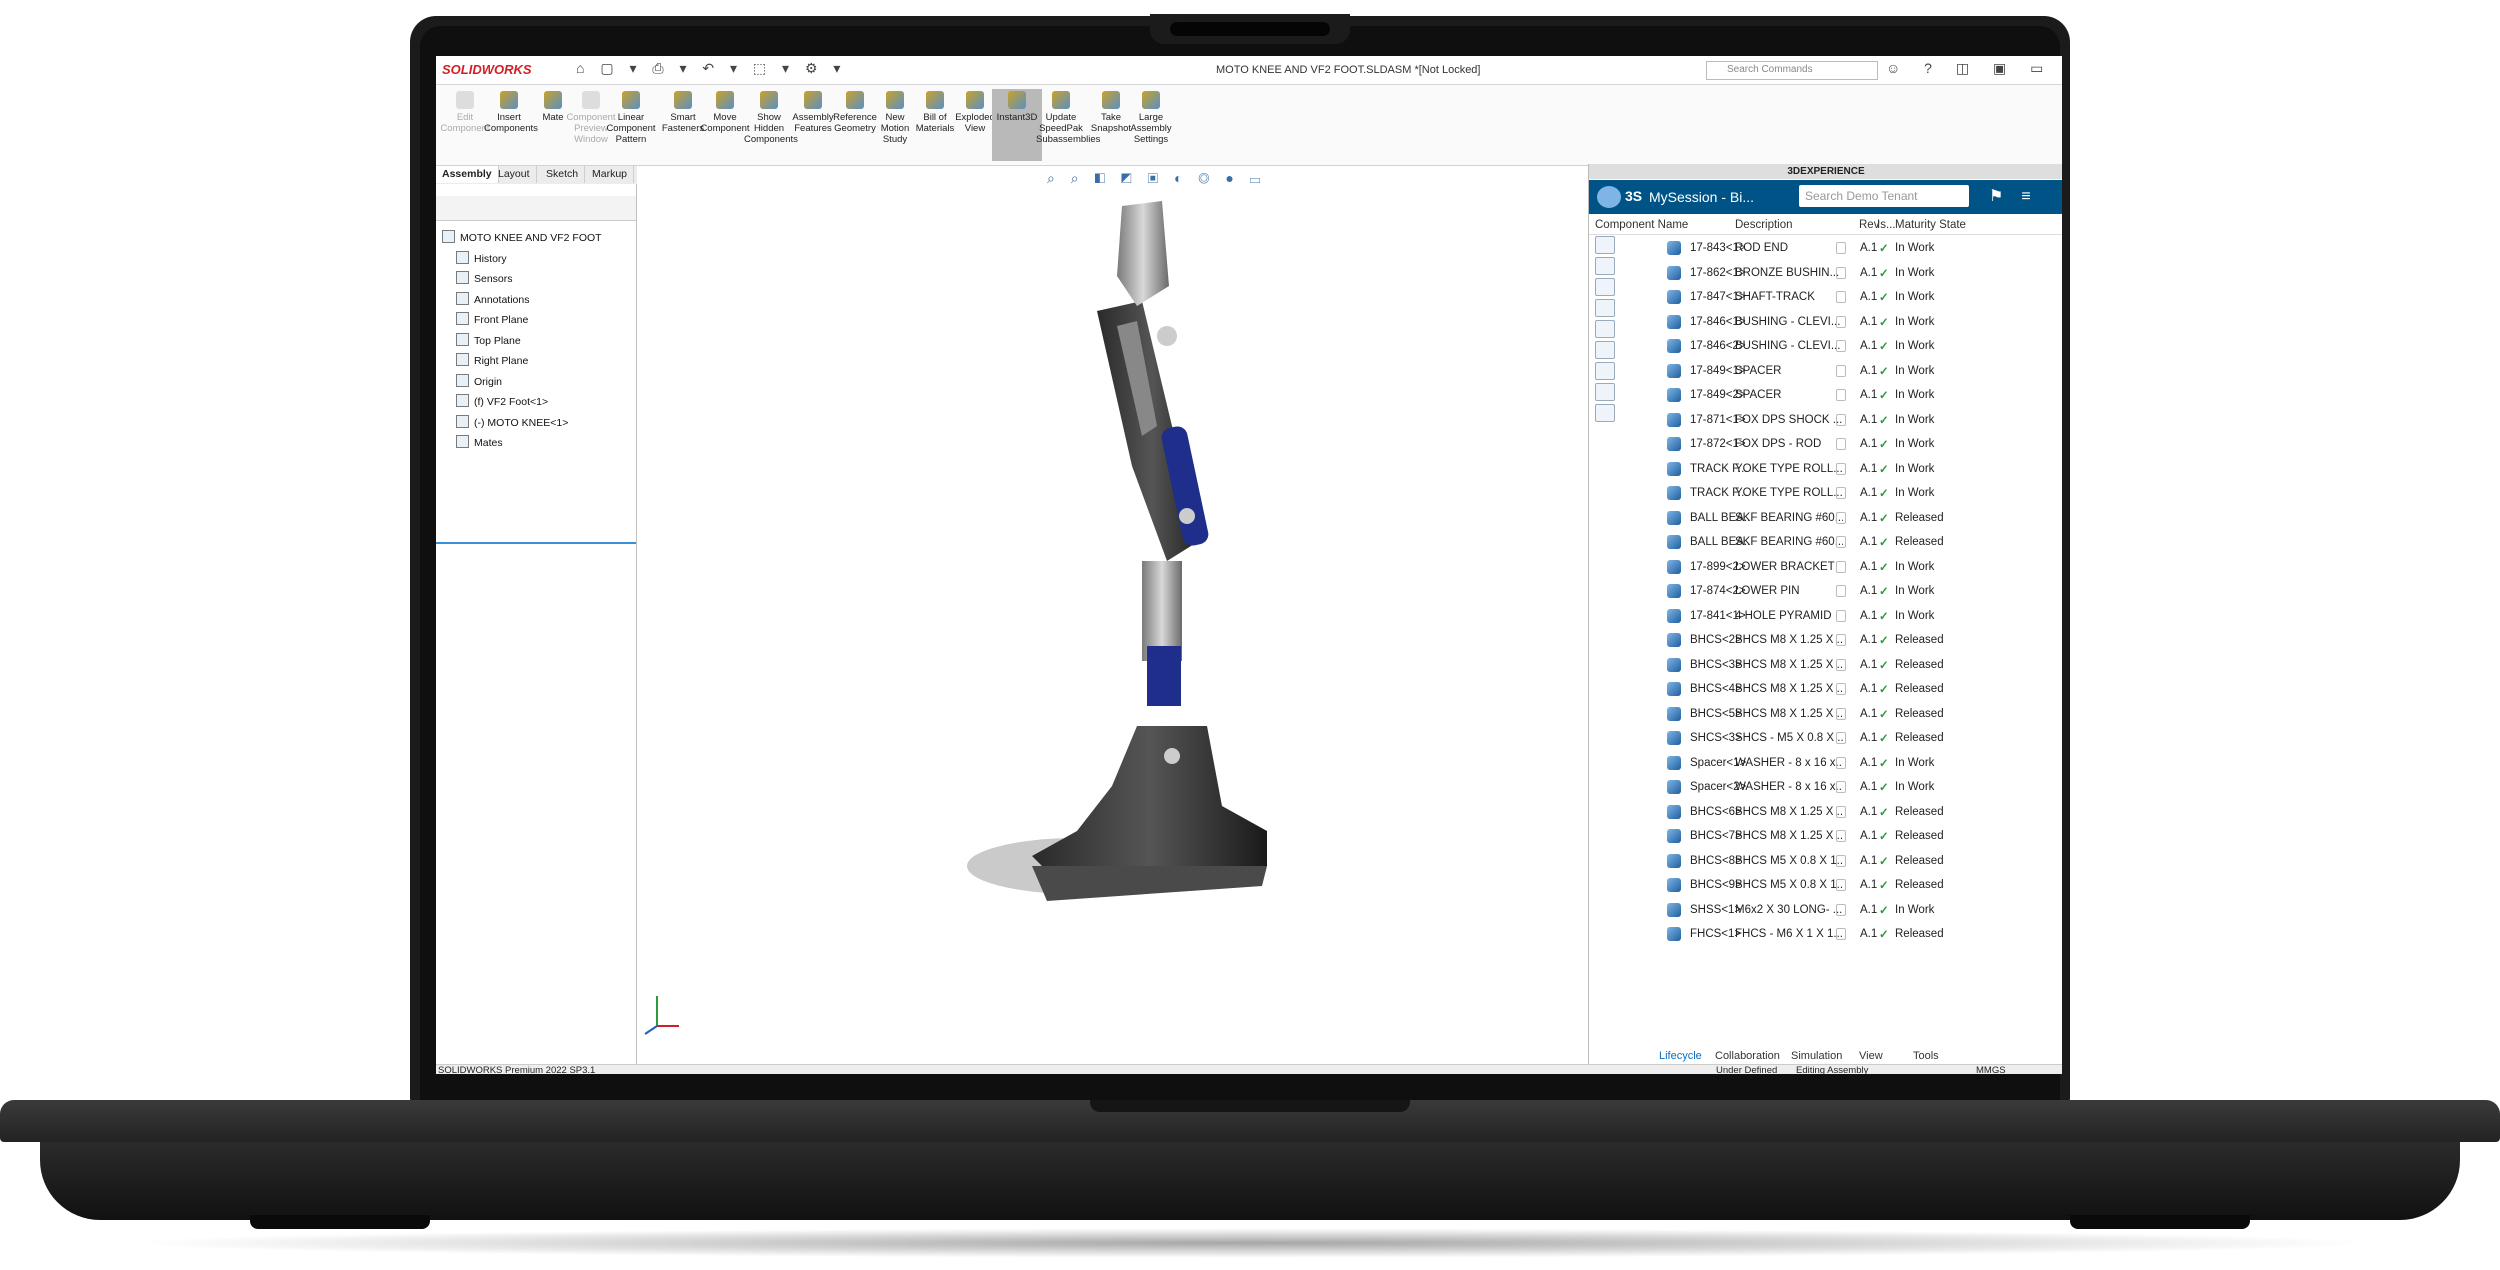 The width and height of the screenshot is (2500, 1270). I want to click on ribbon-button-linear-component-pattern: Linear Component Pattern, so click(631, 117).